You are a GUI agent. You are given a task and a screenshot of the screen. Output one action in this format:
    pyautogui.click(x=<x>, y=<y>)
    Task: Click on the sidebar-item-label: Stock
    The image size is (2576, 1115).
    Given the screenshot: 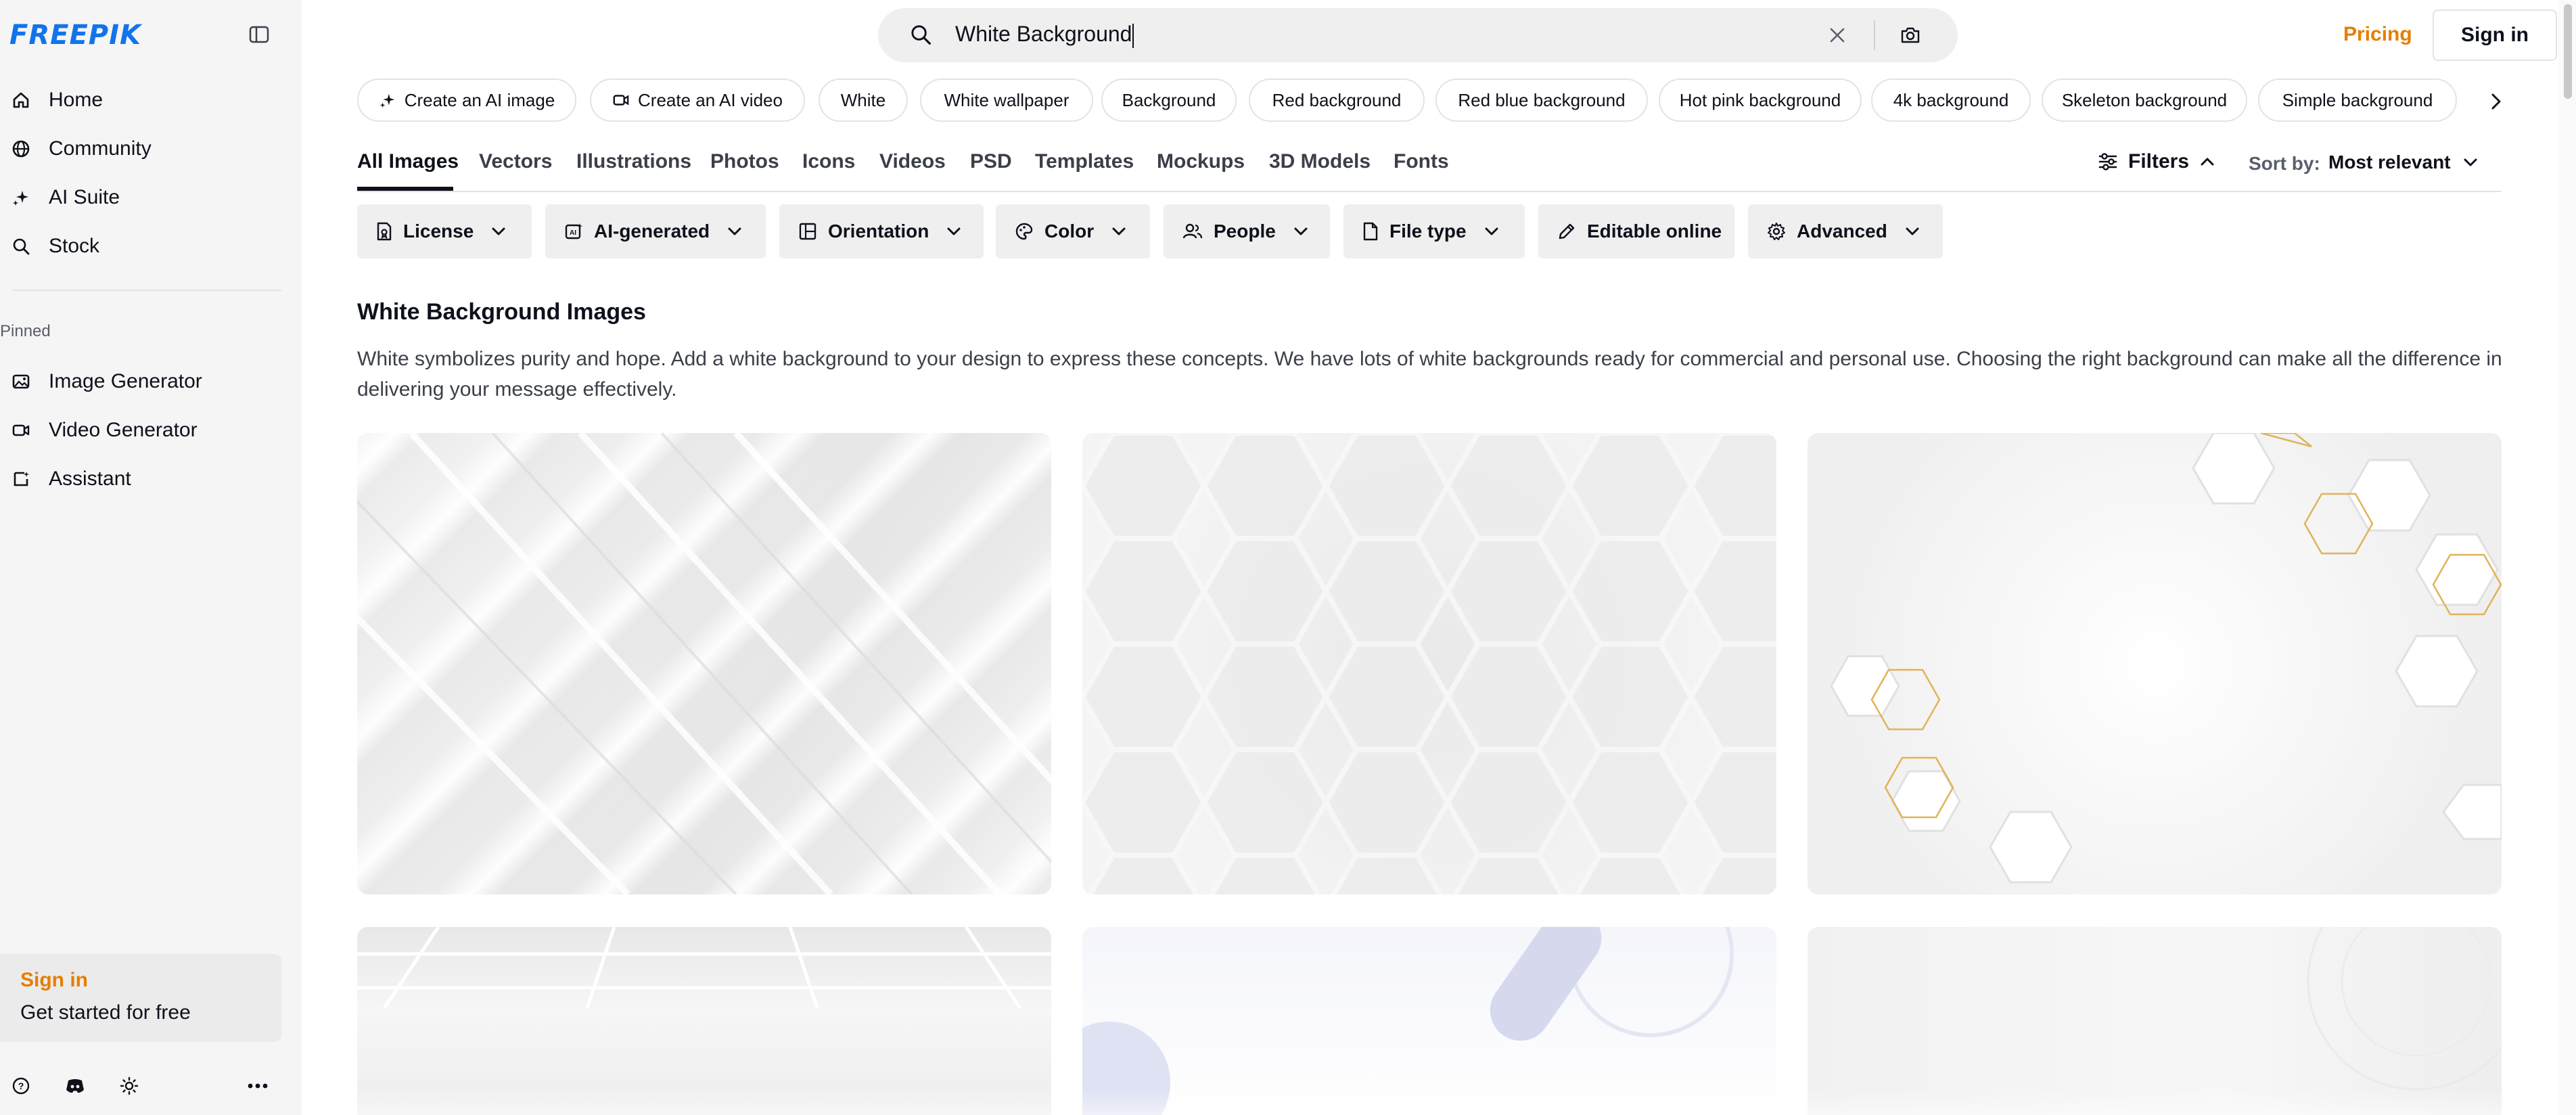 What is the action you would take?
    pyautogui.click(x=74, y=246)
    